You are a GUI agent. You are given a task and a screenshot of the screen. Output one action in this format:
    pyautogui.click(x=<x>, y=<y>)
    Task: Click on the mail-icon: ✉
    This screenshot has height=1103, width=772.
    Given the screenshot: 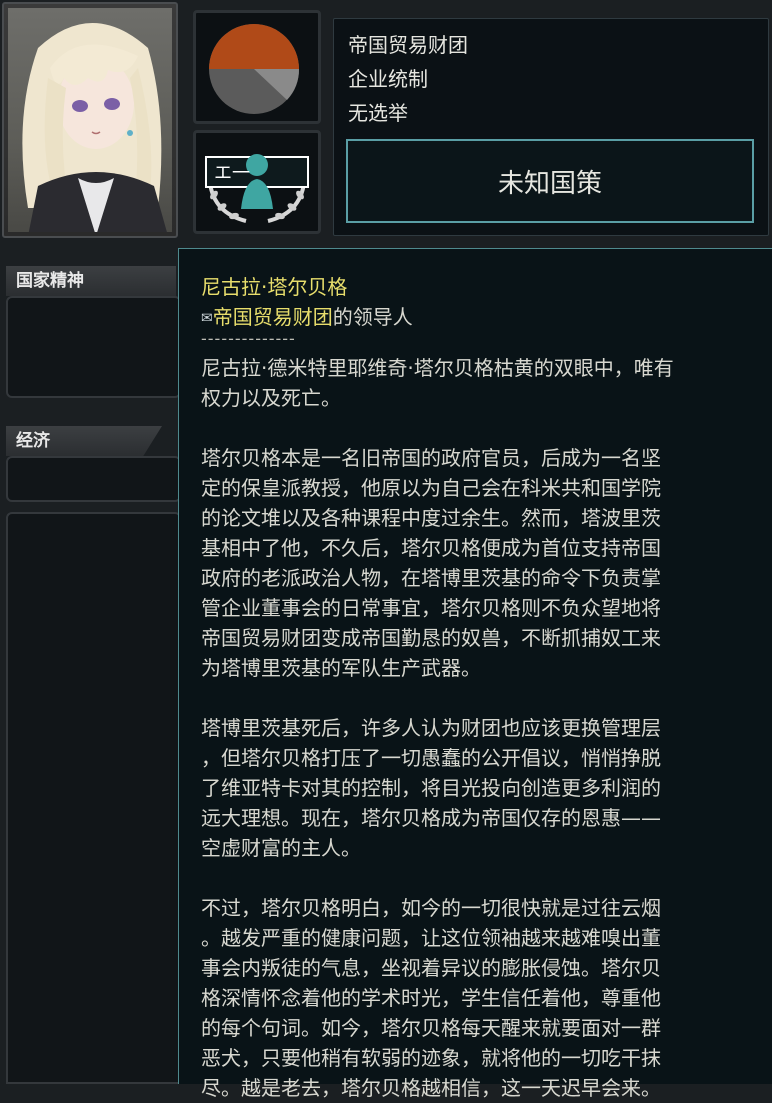 What is the action you would take?
    pyautogui.click(x=207, y=318)
    